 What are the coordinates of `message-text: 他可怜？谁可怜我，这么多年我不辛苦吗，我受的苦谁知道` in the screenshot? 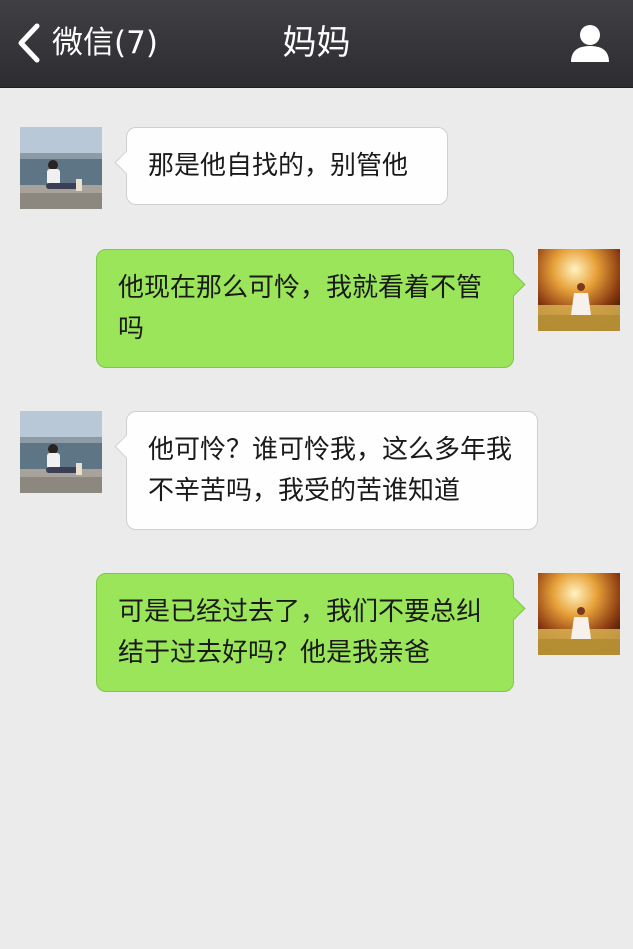 It's located at (330, 470).